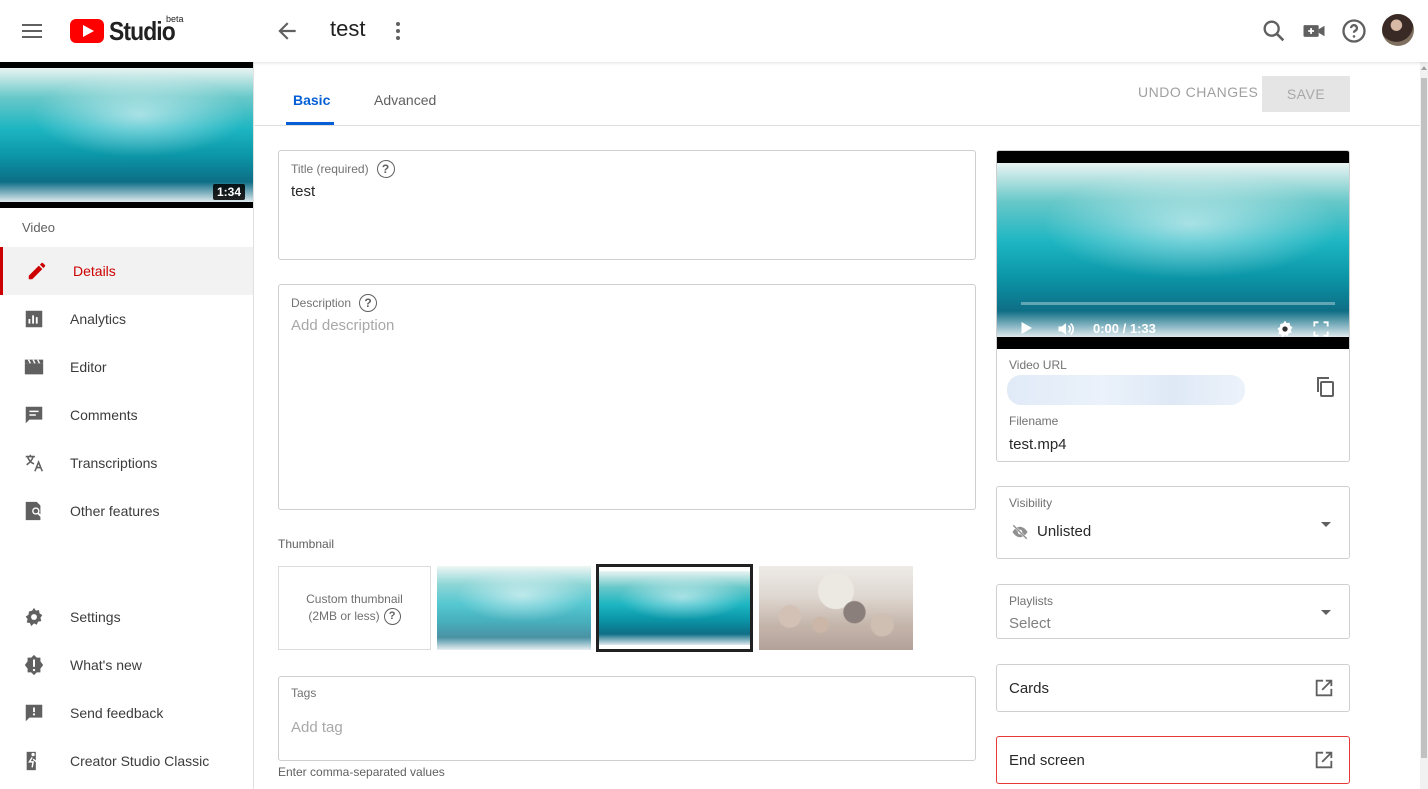 Image resolution: width=1428 pixels, height=789 pixels. Describe the element at coordinates (126, 713) in the screenshot. I see `sidebar-item-send-feedback: Send feedback` at that location.